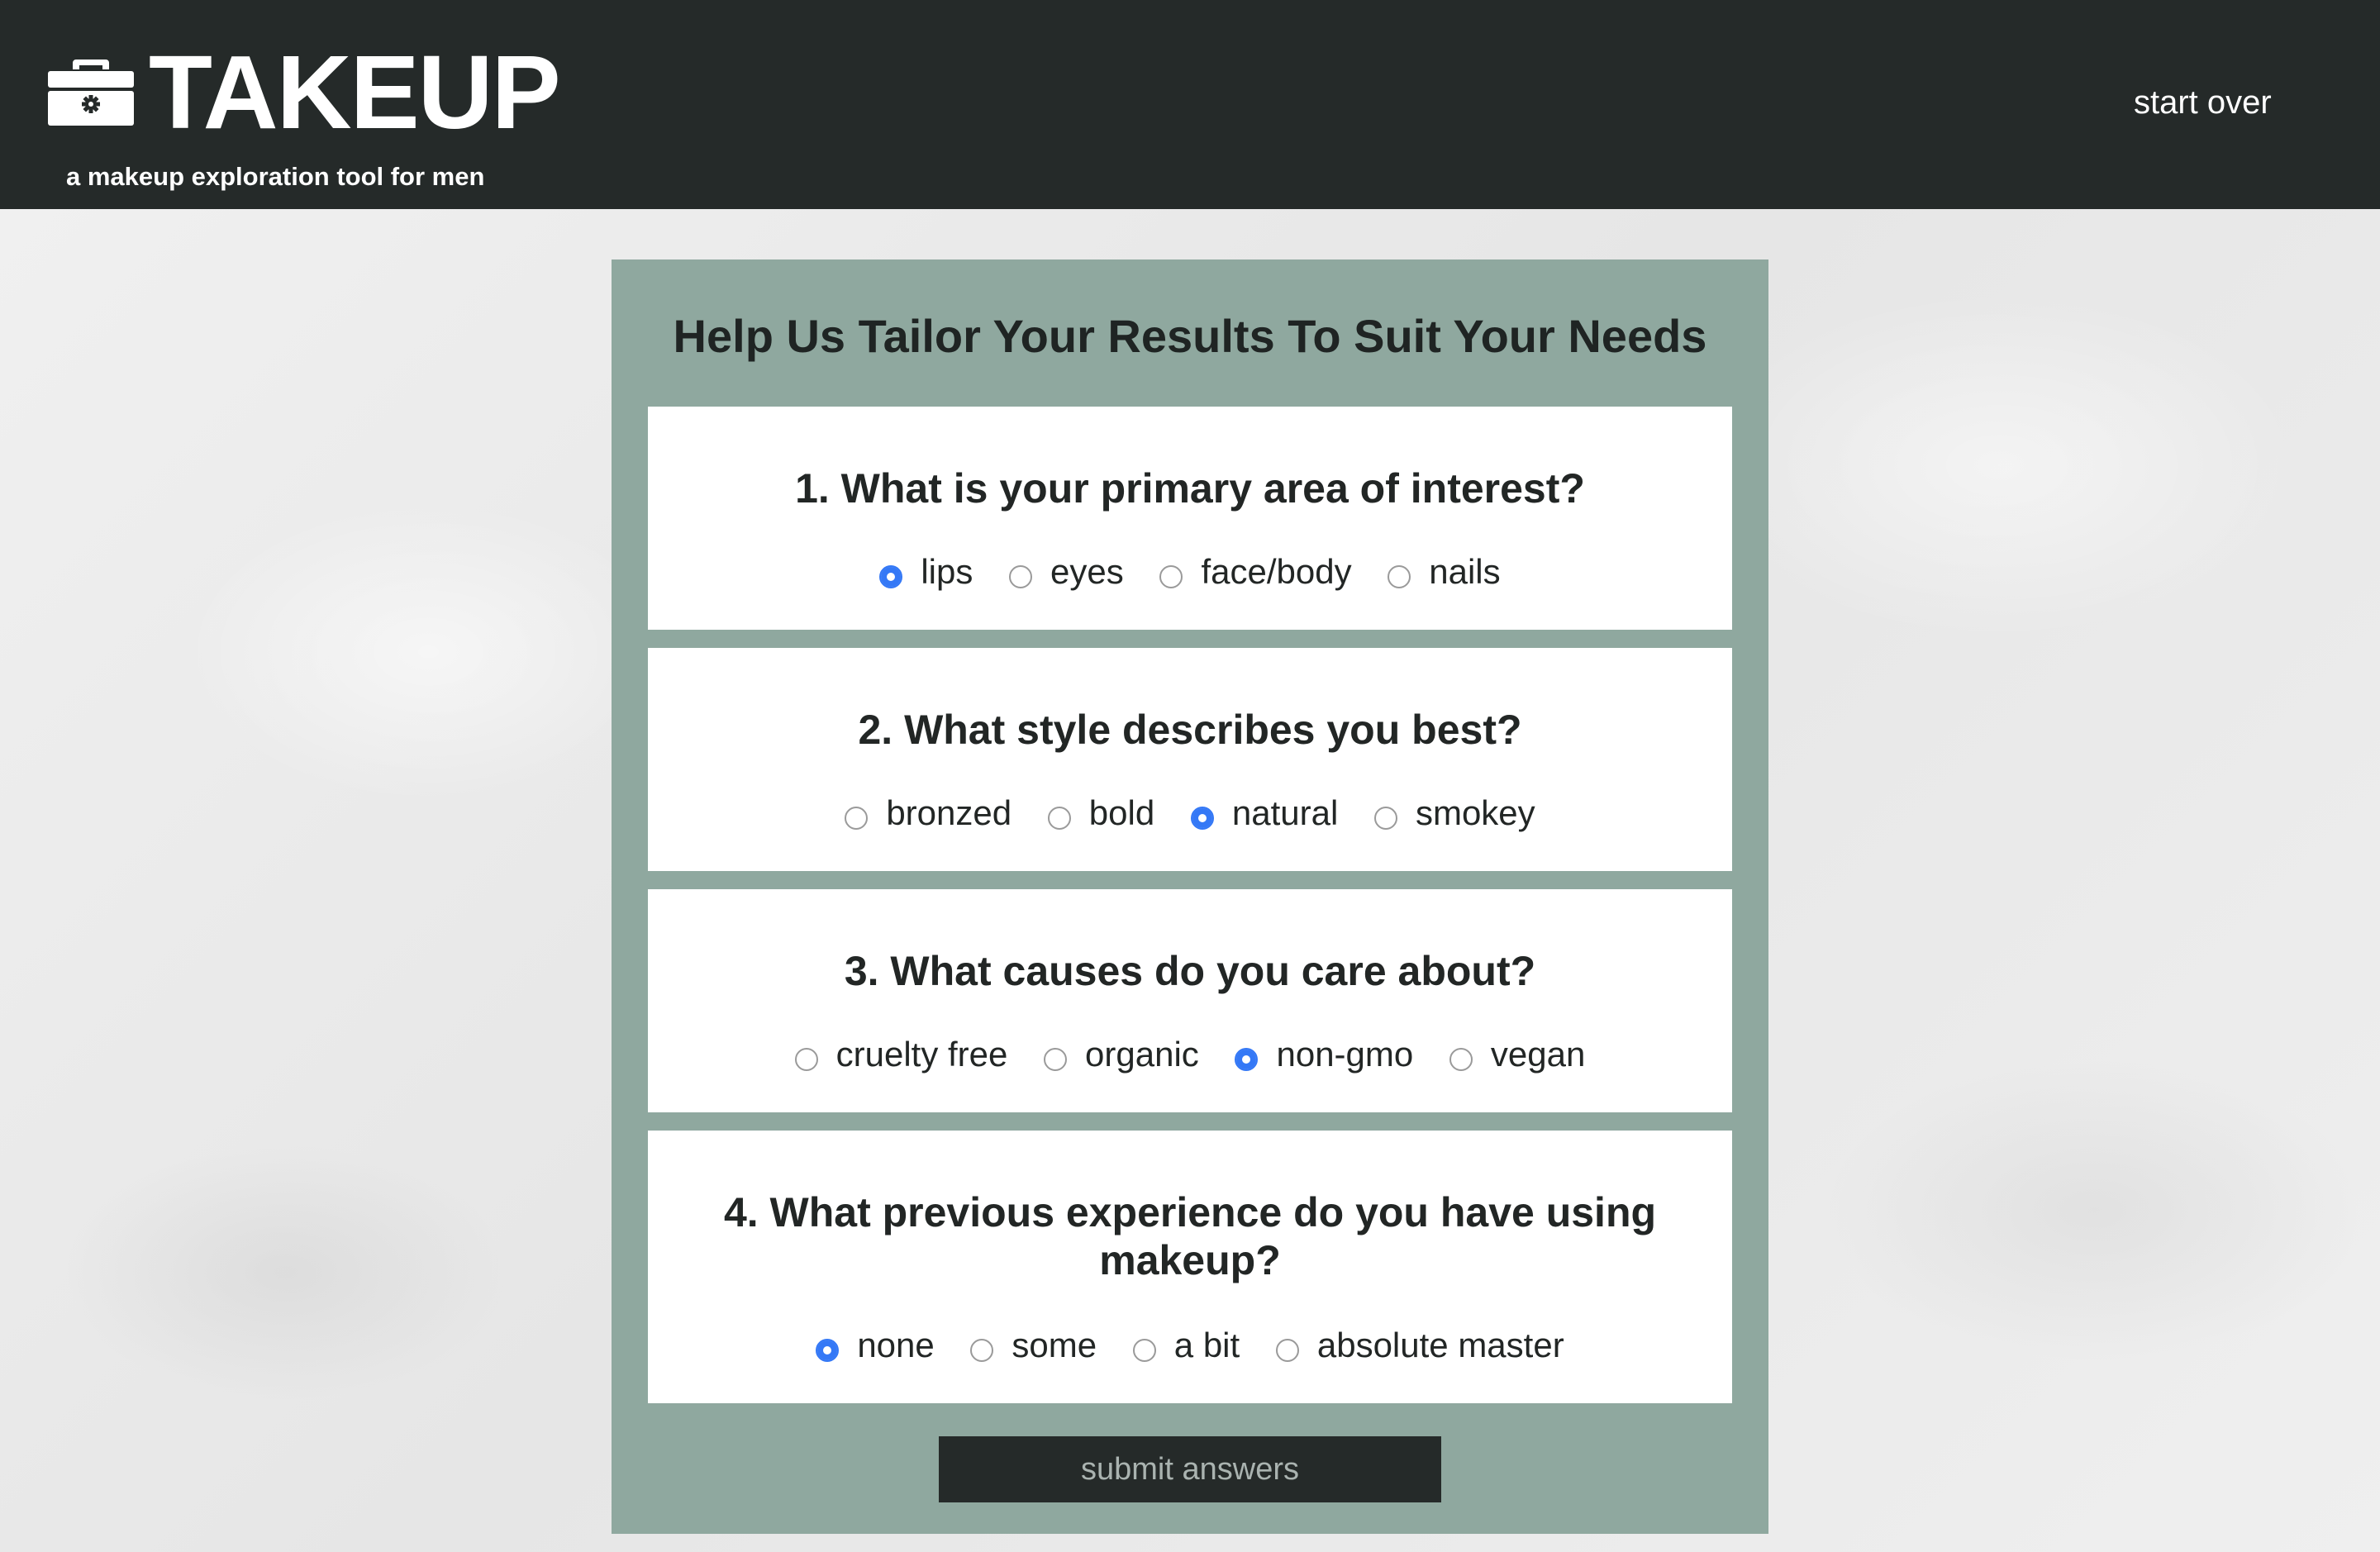 Image resolution: width=2380 pixels, height=1552 pixels. What do you see at coordinates (275, 176) in the screenshot?
I see `brand-tagline: a makeup exploration tool for men` at bounding box center [275, 176].